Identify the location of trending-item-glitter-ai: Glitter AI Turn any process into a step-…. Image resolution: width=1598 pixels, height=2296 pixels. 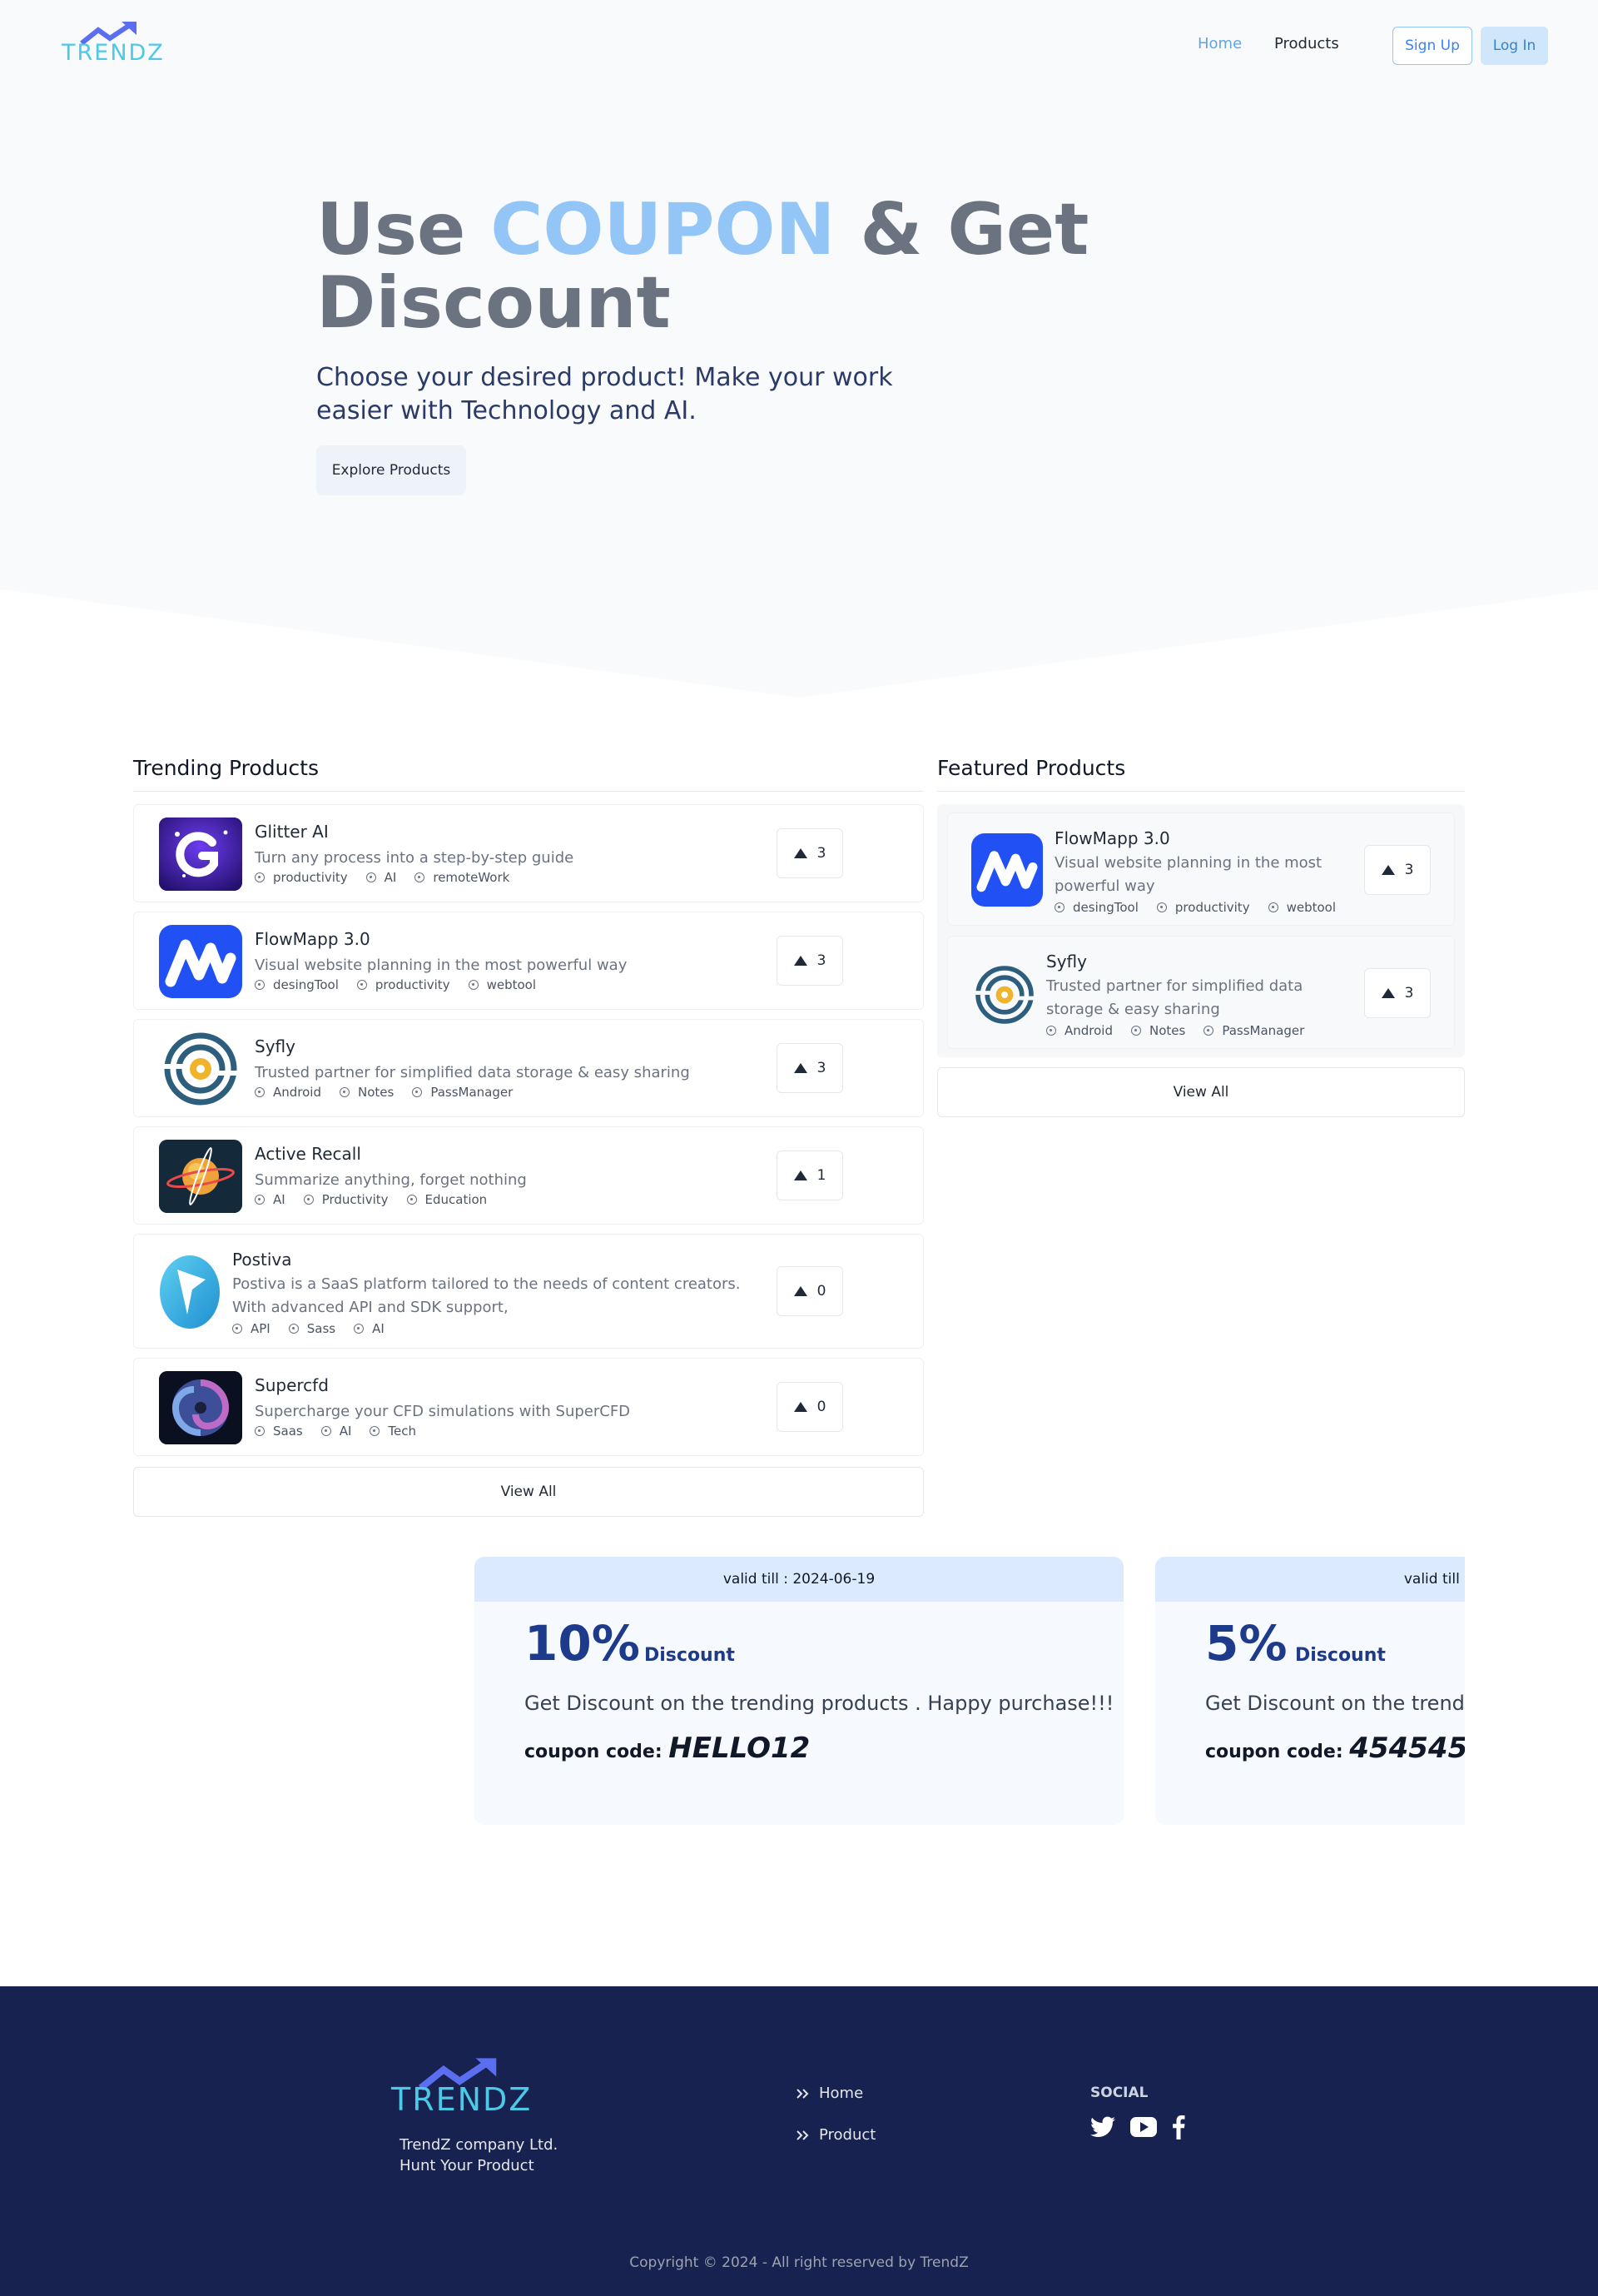
(528, 853).